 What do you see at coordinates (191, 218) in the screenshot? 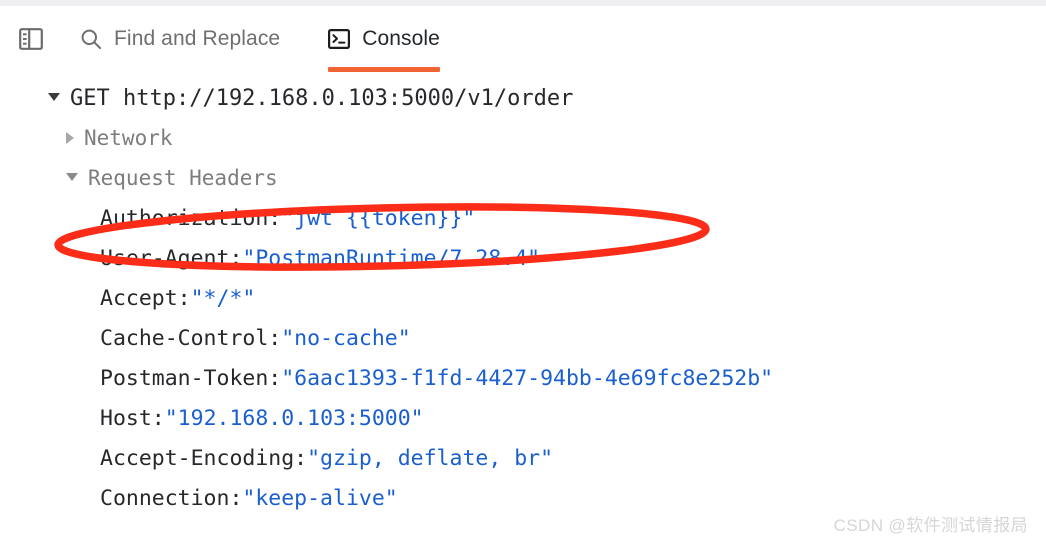
I see `header-key: Authorization:` at bounding box center [191, 218].